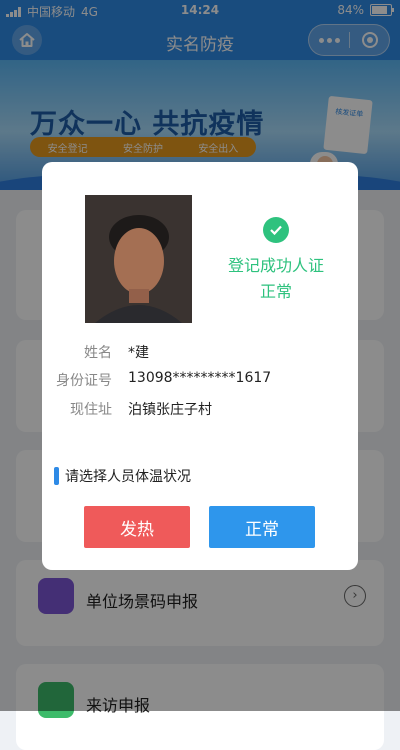 The width and height of the screenshot is (400, 750). What do you see at coordinates (128, 477) in the screenshot?
I see `temperature-prompt-text: 请选择人员体温状况` at bounding box center [128, 477].